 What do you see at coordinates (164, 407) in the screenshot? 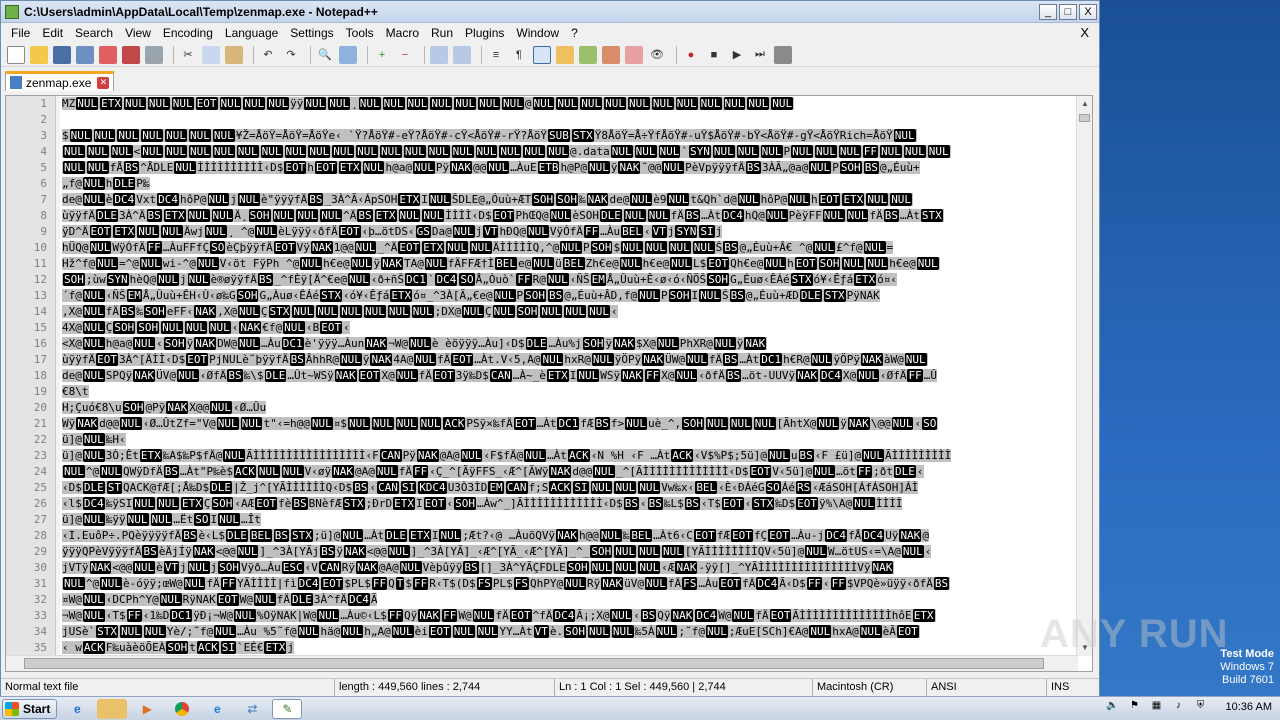
I see `selected-text: H;Çuó€8\u SOH @Pÿ NAK X@@ NUL ‹Ø…Ûu` at bounding box center [164, 407].